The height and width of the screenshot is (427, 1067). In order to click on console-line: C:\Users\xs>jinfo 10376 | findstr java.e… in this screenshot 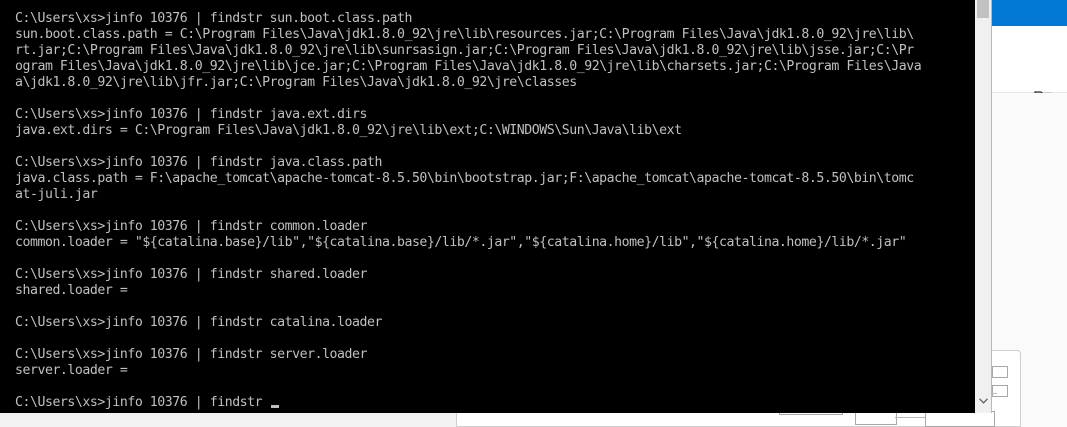, I will do `click(495, 115)`.